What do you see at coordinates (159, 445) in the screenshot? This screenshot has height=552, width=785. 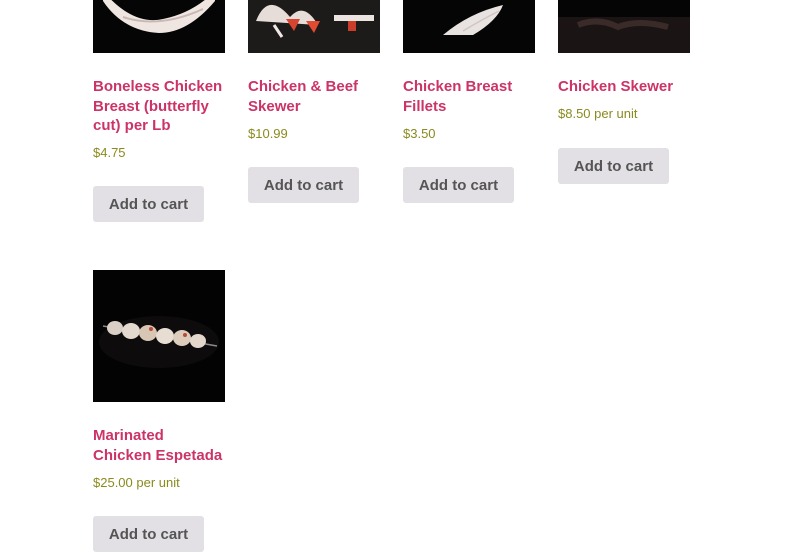 I see `product-title-link: Marinated Chicken Espetada` at bounding box center [159, 445].